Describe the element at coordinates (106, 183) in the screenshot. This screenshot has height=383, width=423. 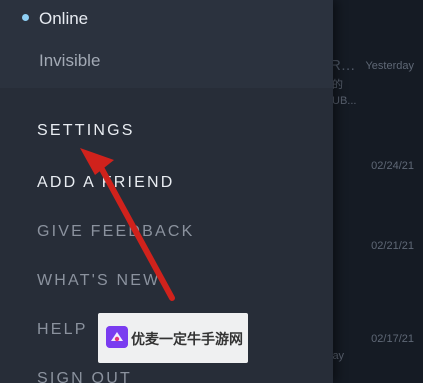
I see `menu-item-add-friend: ADD A FRIEND` at that location.